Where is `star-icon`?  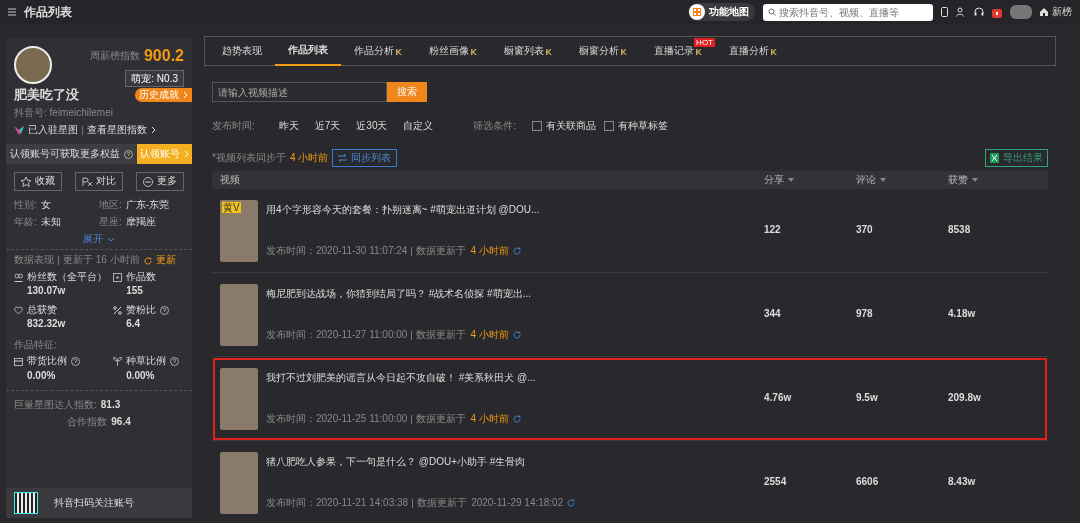
star-icon is located at coordinates (26, 181).